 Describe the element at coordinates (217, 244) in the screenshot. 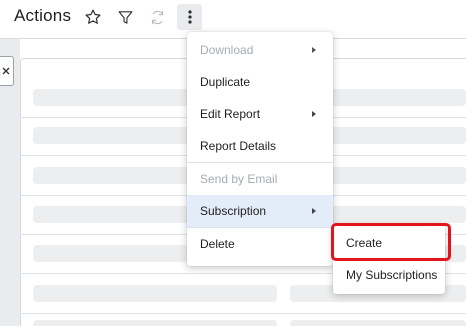

I see `menu-item-label: Delete` at that location.